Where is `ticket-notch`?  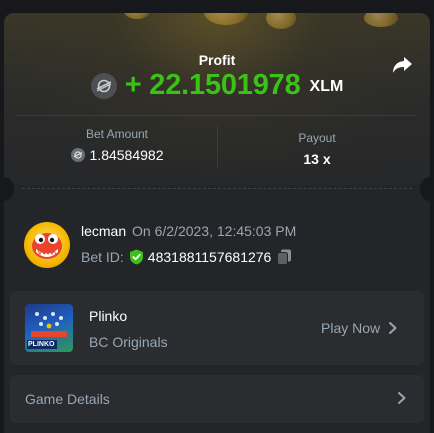
ticket-notch is located at coordinates (425, 189).